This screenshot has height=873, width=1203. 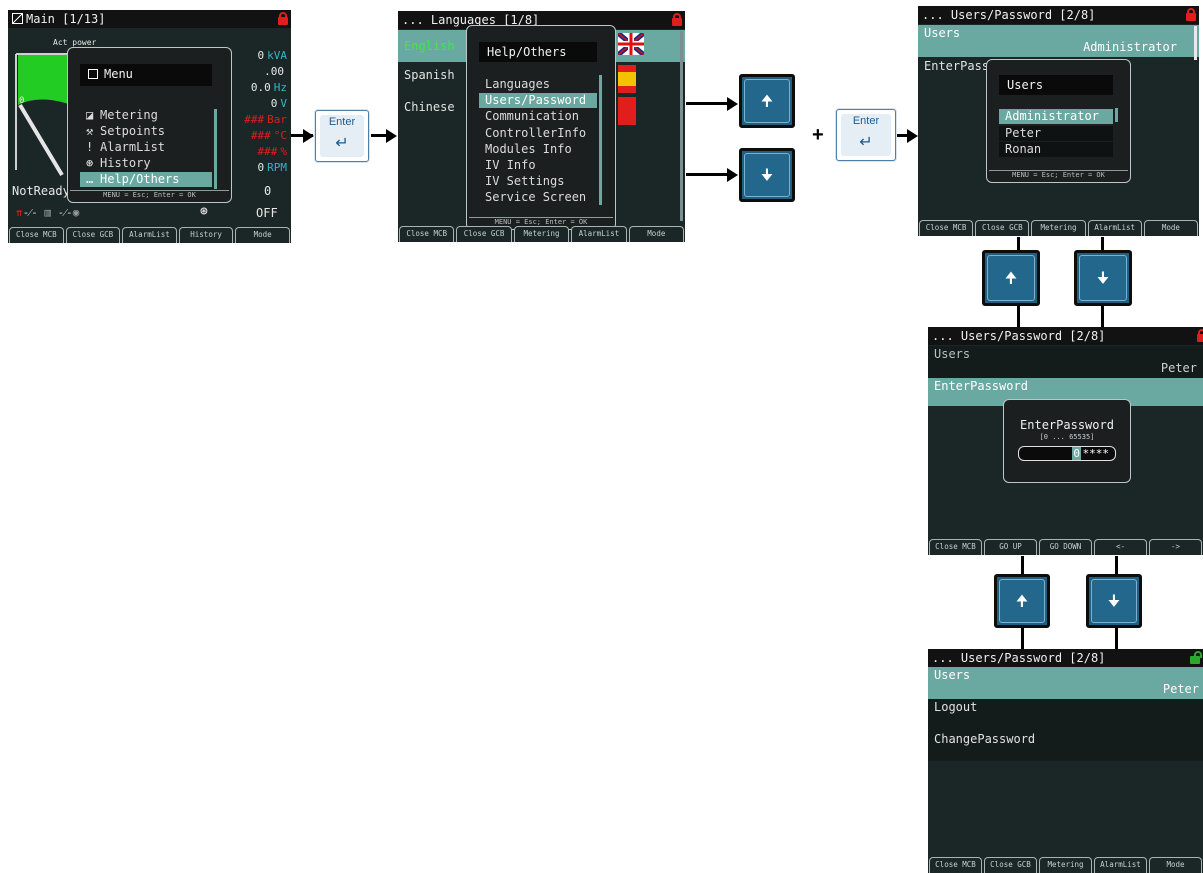 What do you see at coordinates (17, 18) in the screenshot?
I see `screen-icon` at bounding box center [17, 18].